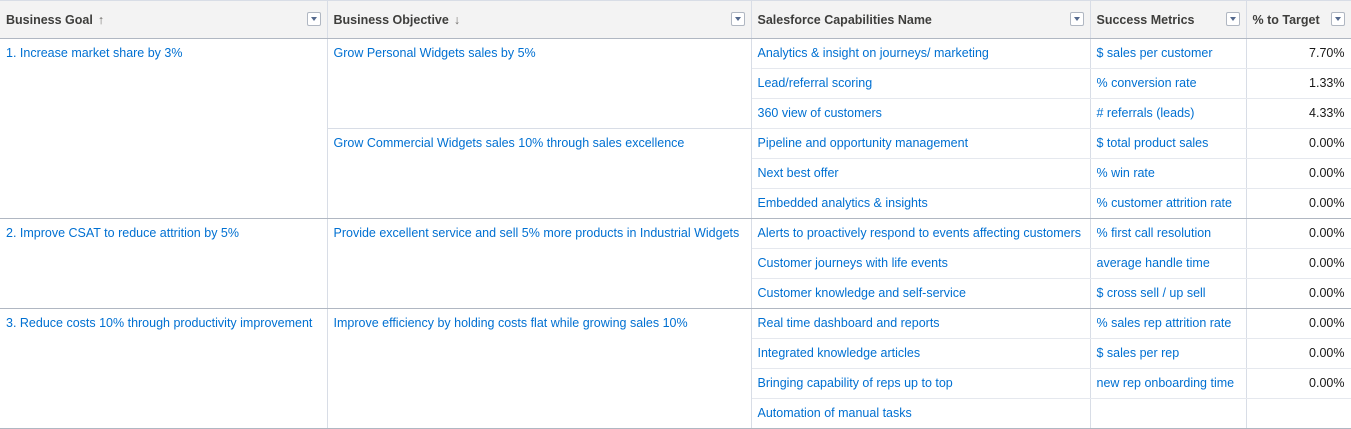  I want to click on percent-to-target-cell: 1.33%, so click(1298, 83).